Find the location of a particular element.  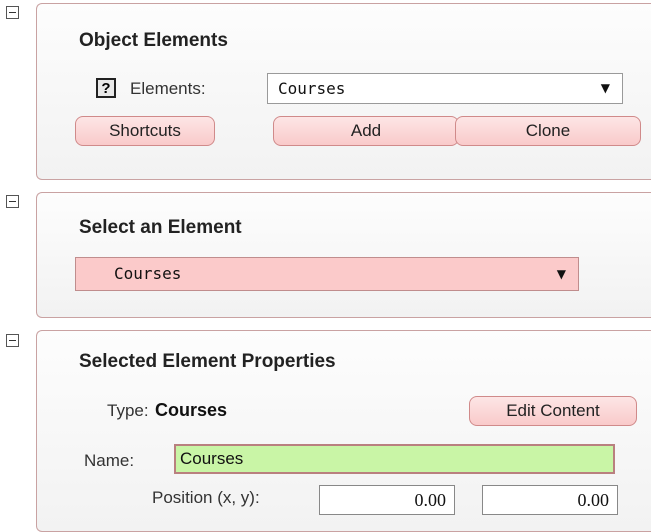

name-label: Name: is located at coordinates (109, 460).